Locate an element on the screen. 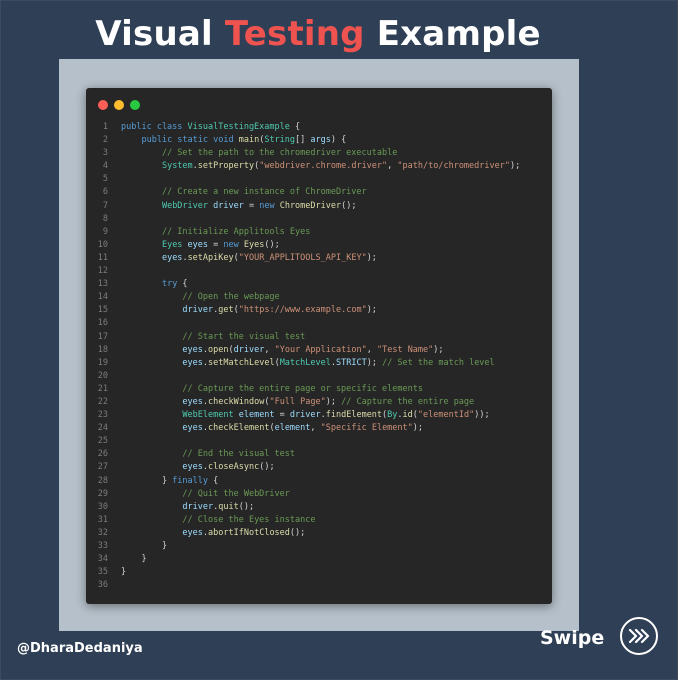 This screenshot has height=680, width=678. line-number: 35 is located at coordinates (102, 572).